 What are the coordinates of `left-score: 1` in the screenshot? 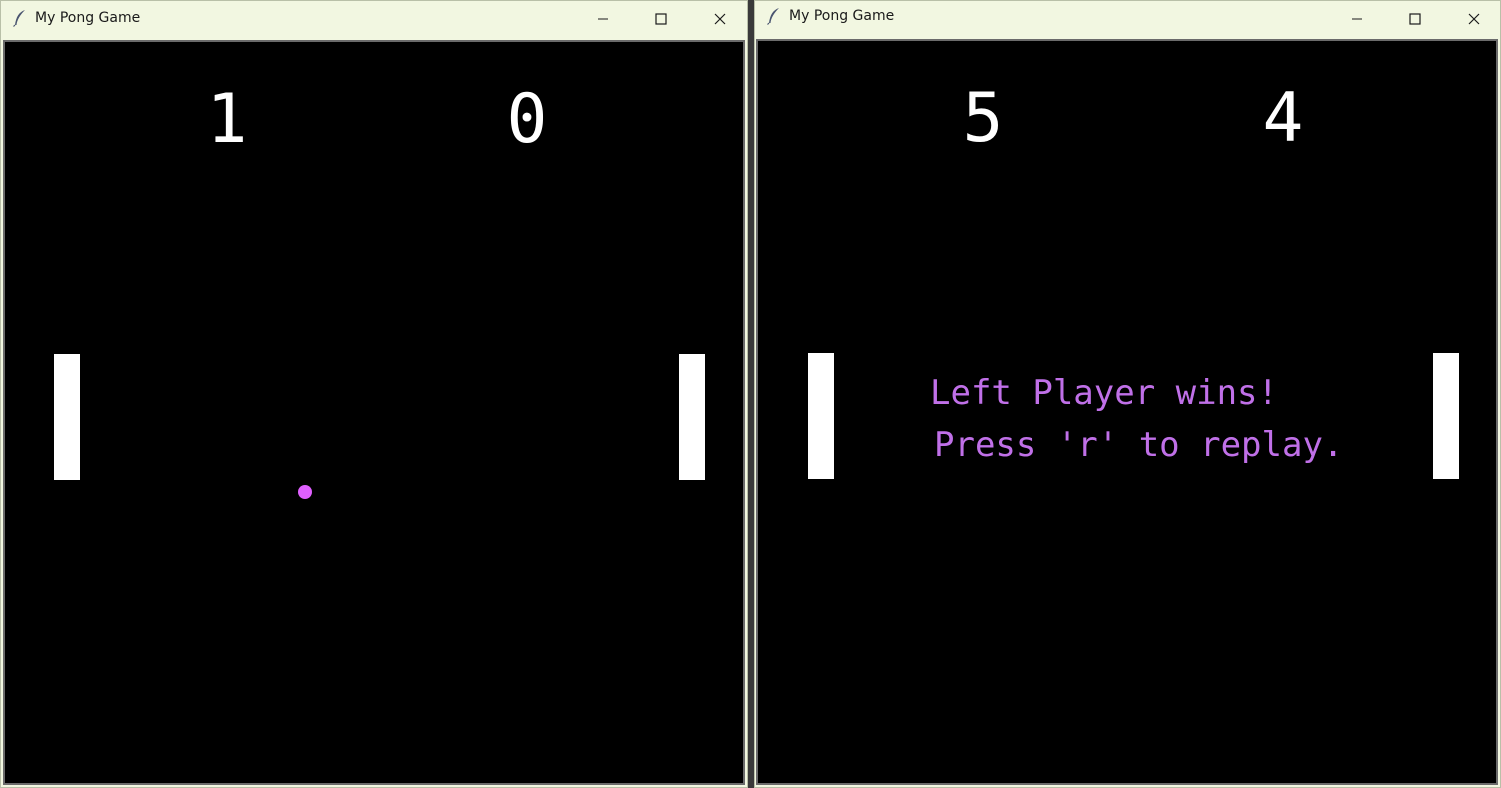 It's located at (227, 119).